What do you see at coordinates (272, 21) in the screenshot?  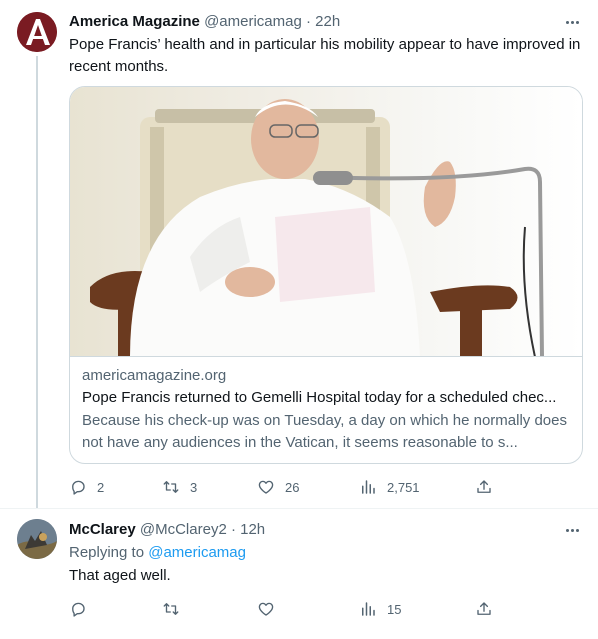 I see `handle-and-time: @americamag · 22h` at bounding box center [272, 21].